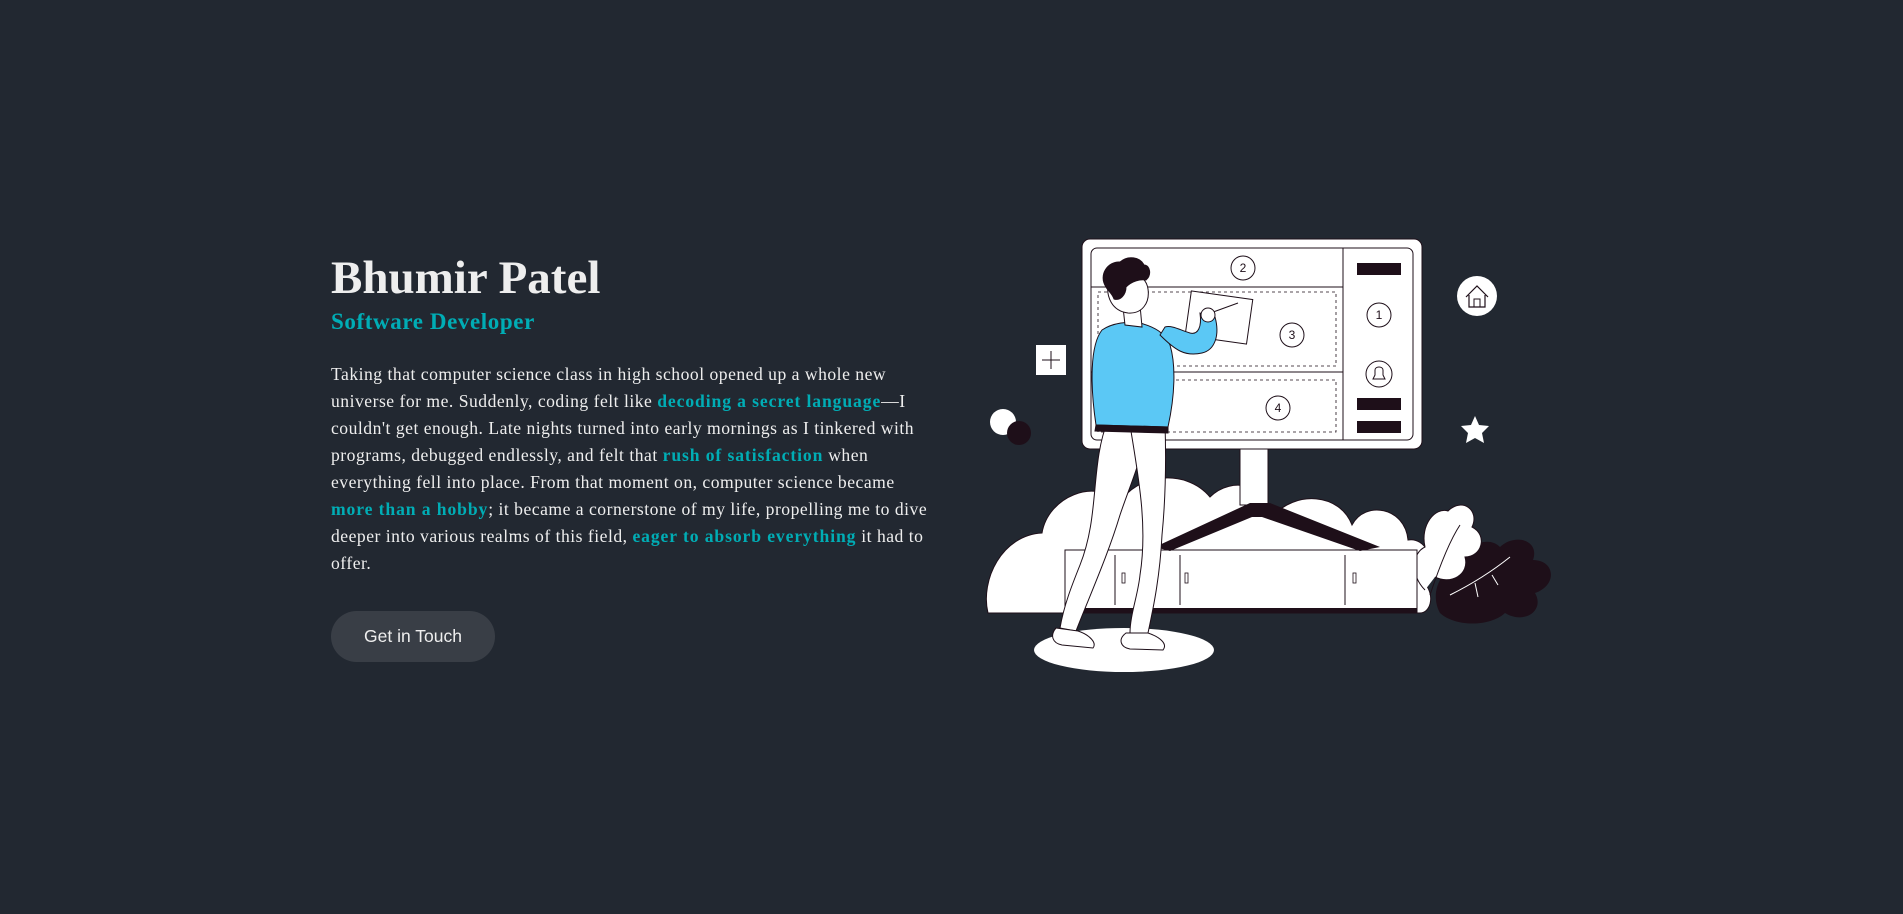  Describe the element at coordinates (410, 509) in the screenshot. I see `bio-highlight: more than a hobby` at that location.